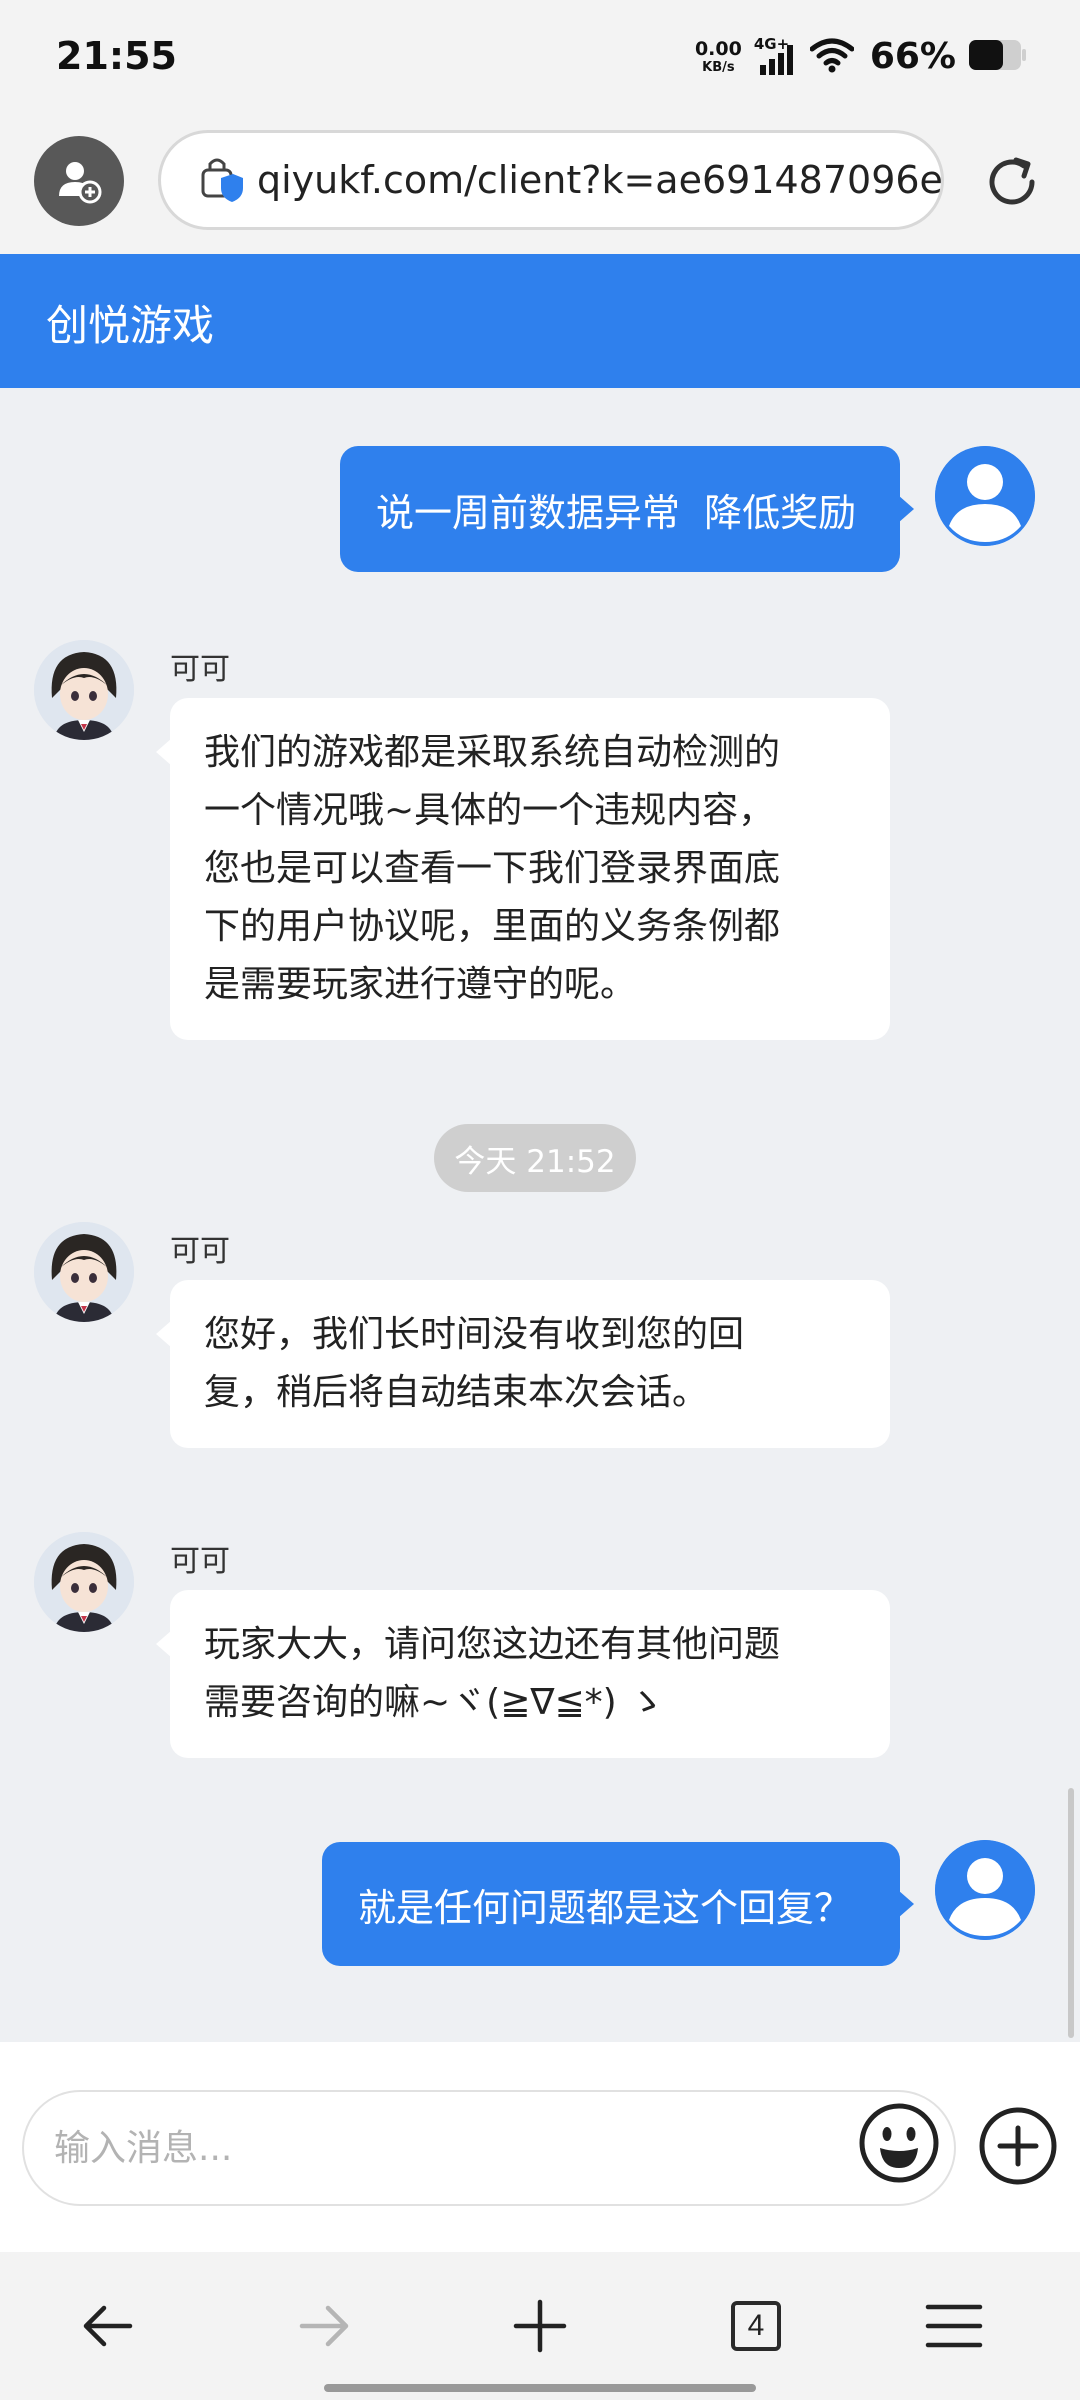  I want to click on menu-icon, so click(954, 2326).